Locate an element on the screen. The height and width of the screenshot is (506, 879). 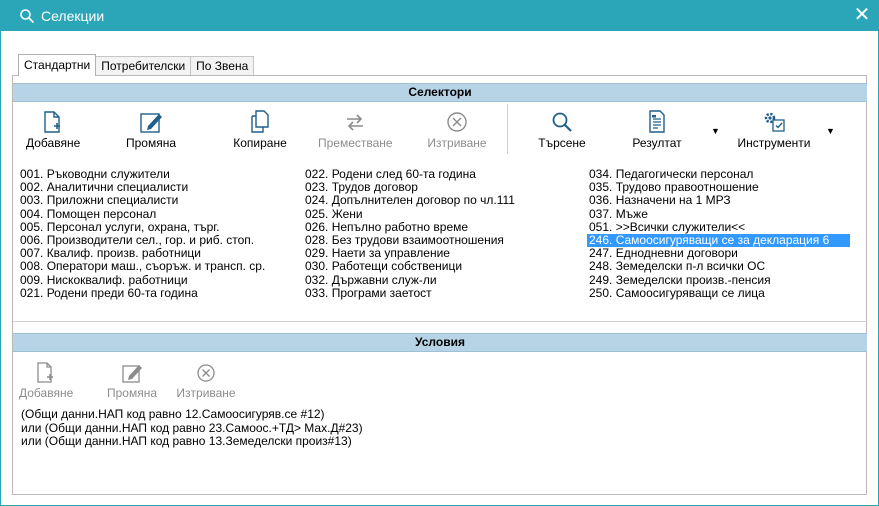
delete-label: Изтриване is located at coordinates (457, 143).